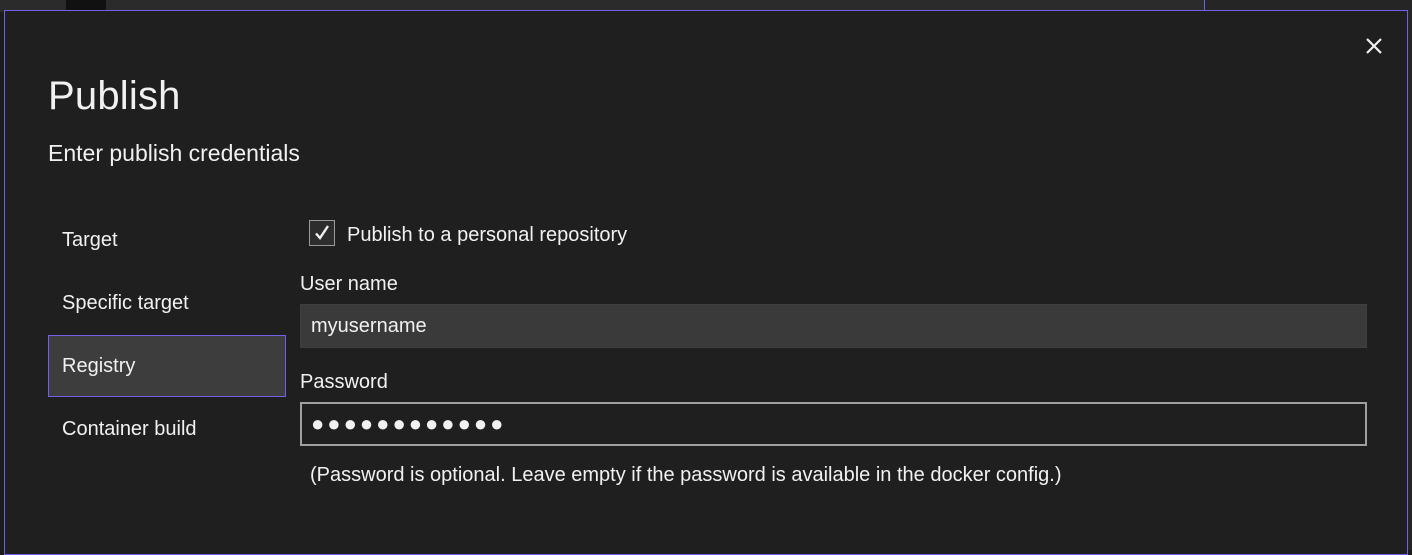 This screenshot has height=555, width=1412. What do you see at coordinates (174, 153) in the screenshot?
I see `dialog-subtitle: Enter publish credentials` at bounding box center [174, 153].